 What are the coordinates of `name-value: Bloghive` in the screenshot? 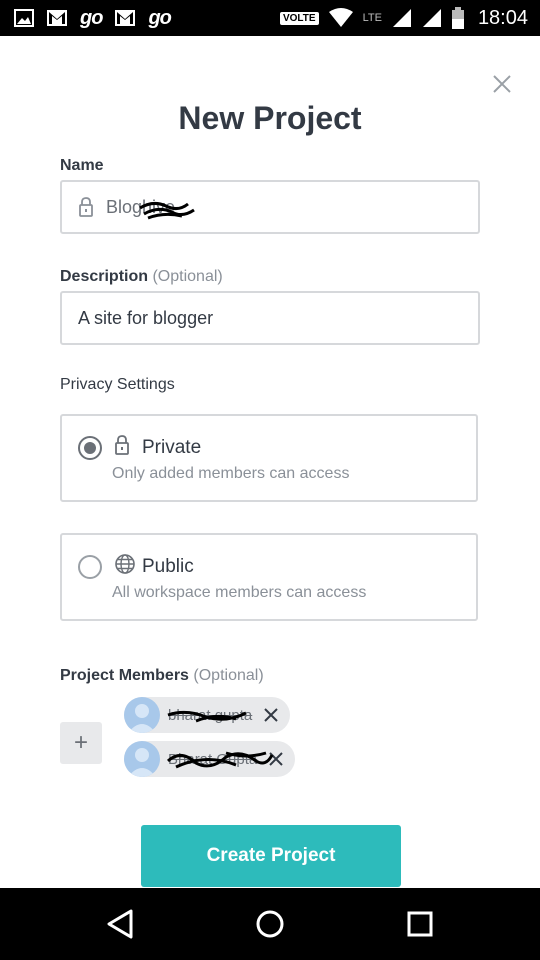 It's located at (141, 206).